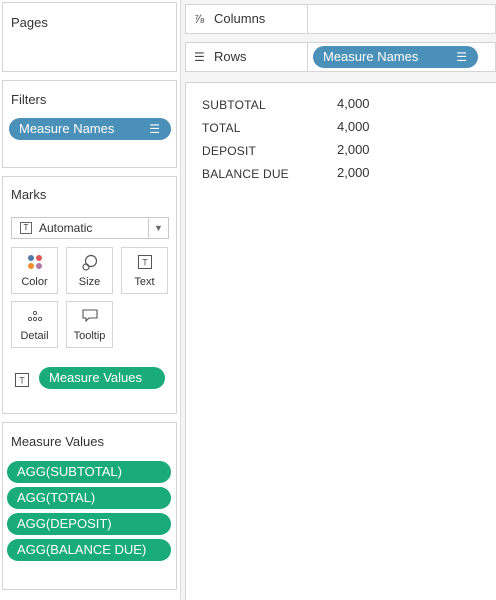 The image size is (496, 600). I want to click on rows-pill-label: Measure Names, so click(371, 56).